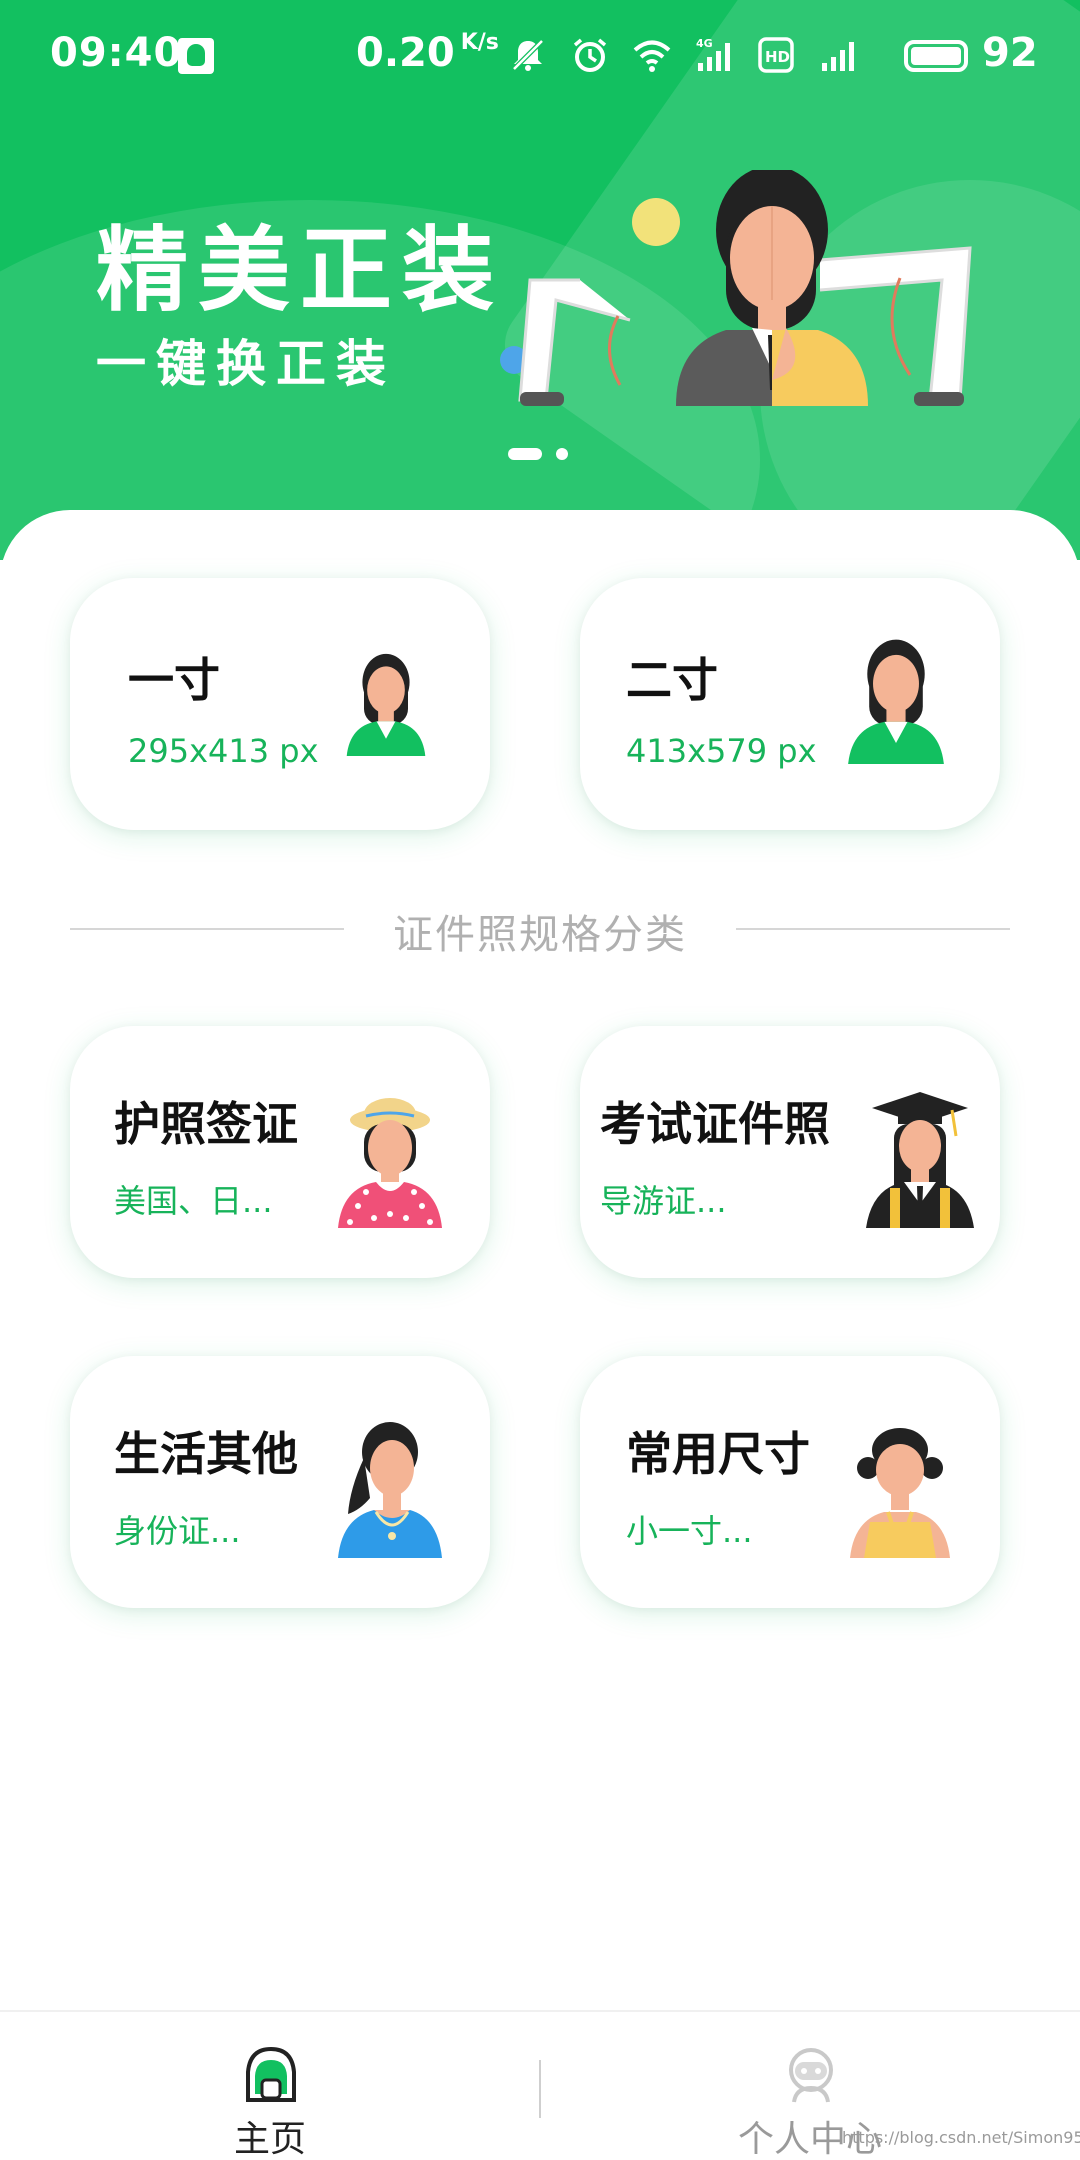  I want to click on card-title: 常用尺寸, so click(718, 1454).